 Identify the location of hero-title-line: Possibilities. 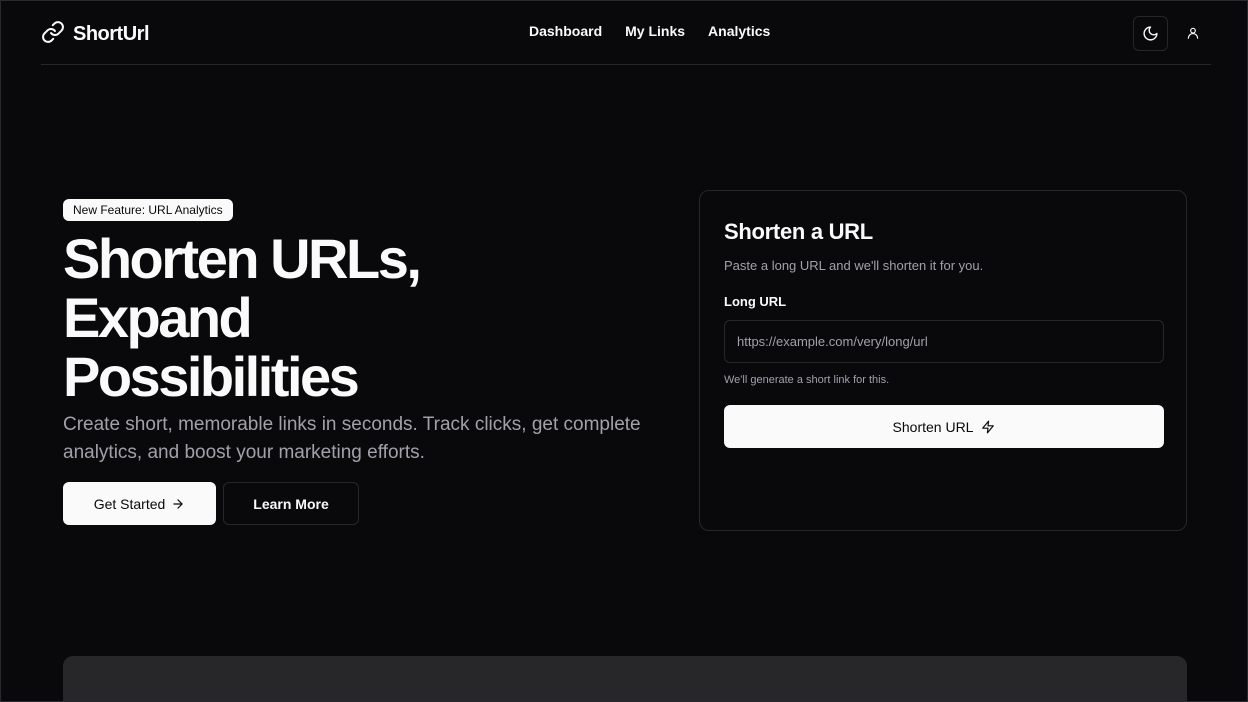
(211, 376).